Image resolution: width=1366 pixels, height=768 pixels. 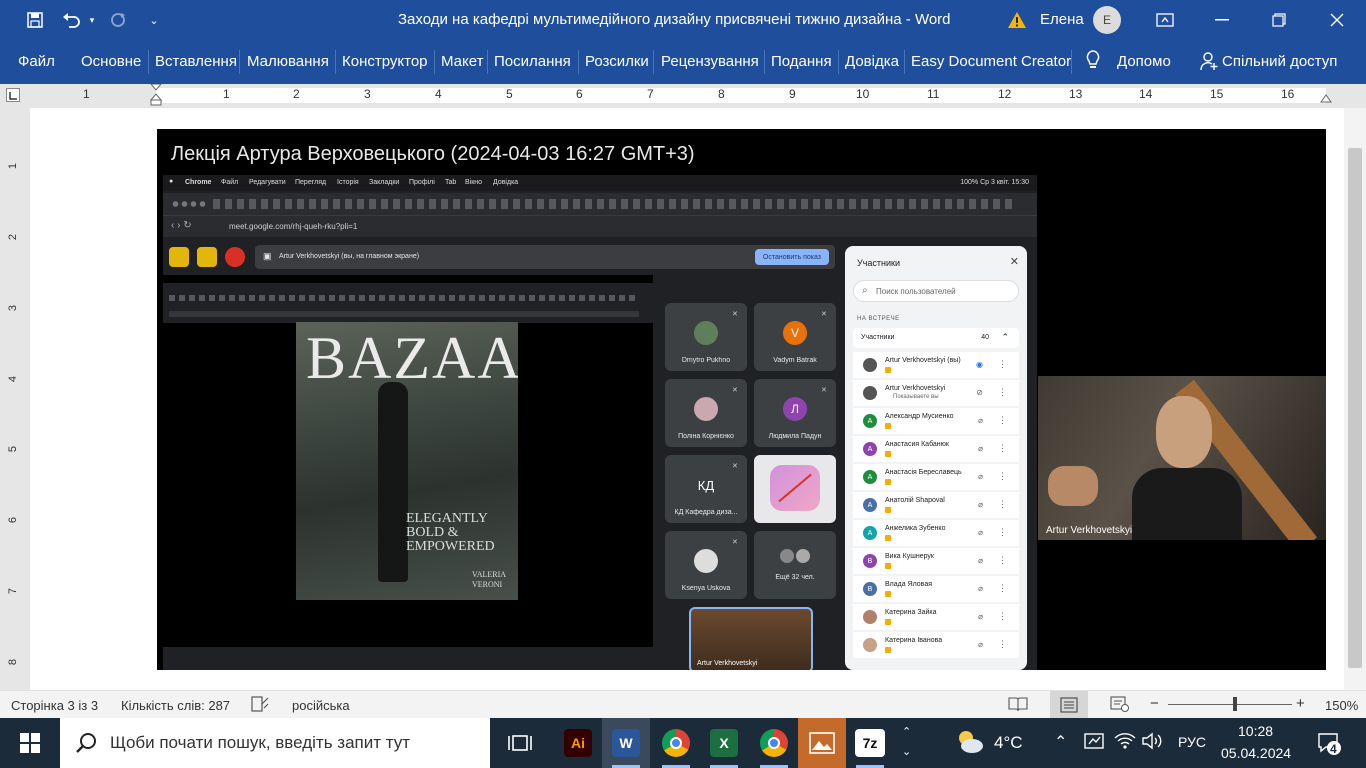 I want to click on undo-icon, so click(x=71, y=20).